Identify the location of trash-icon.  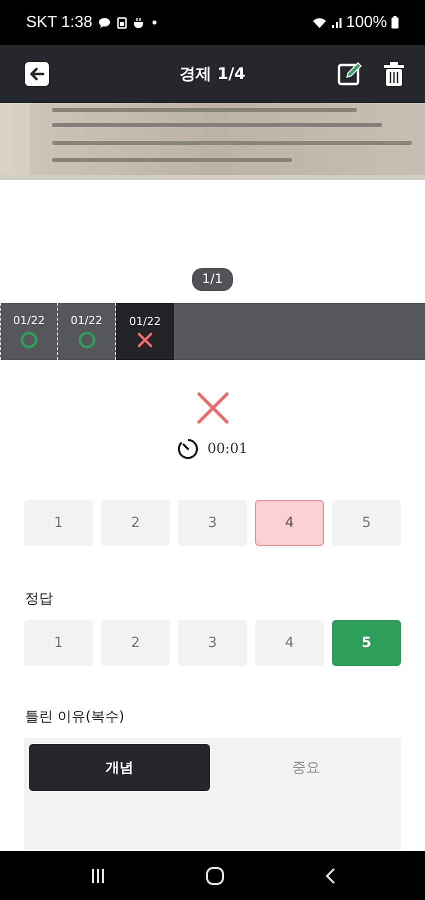
(394, 74).